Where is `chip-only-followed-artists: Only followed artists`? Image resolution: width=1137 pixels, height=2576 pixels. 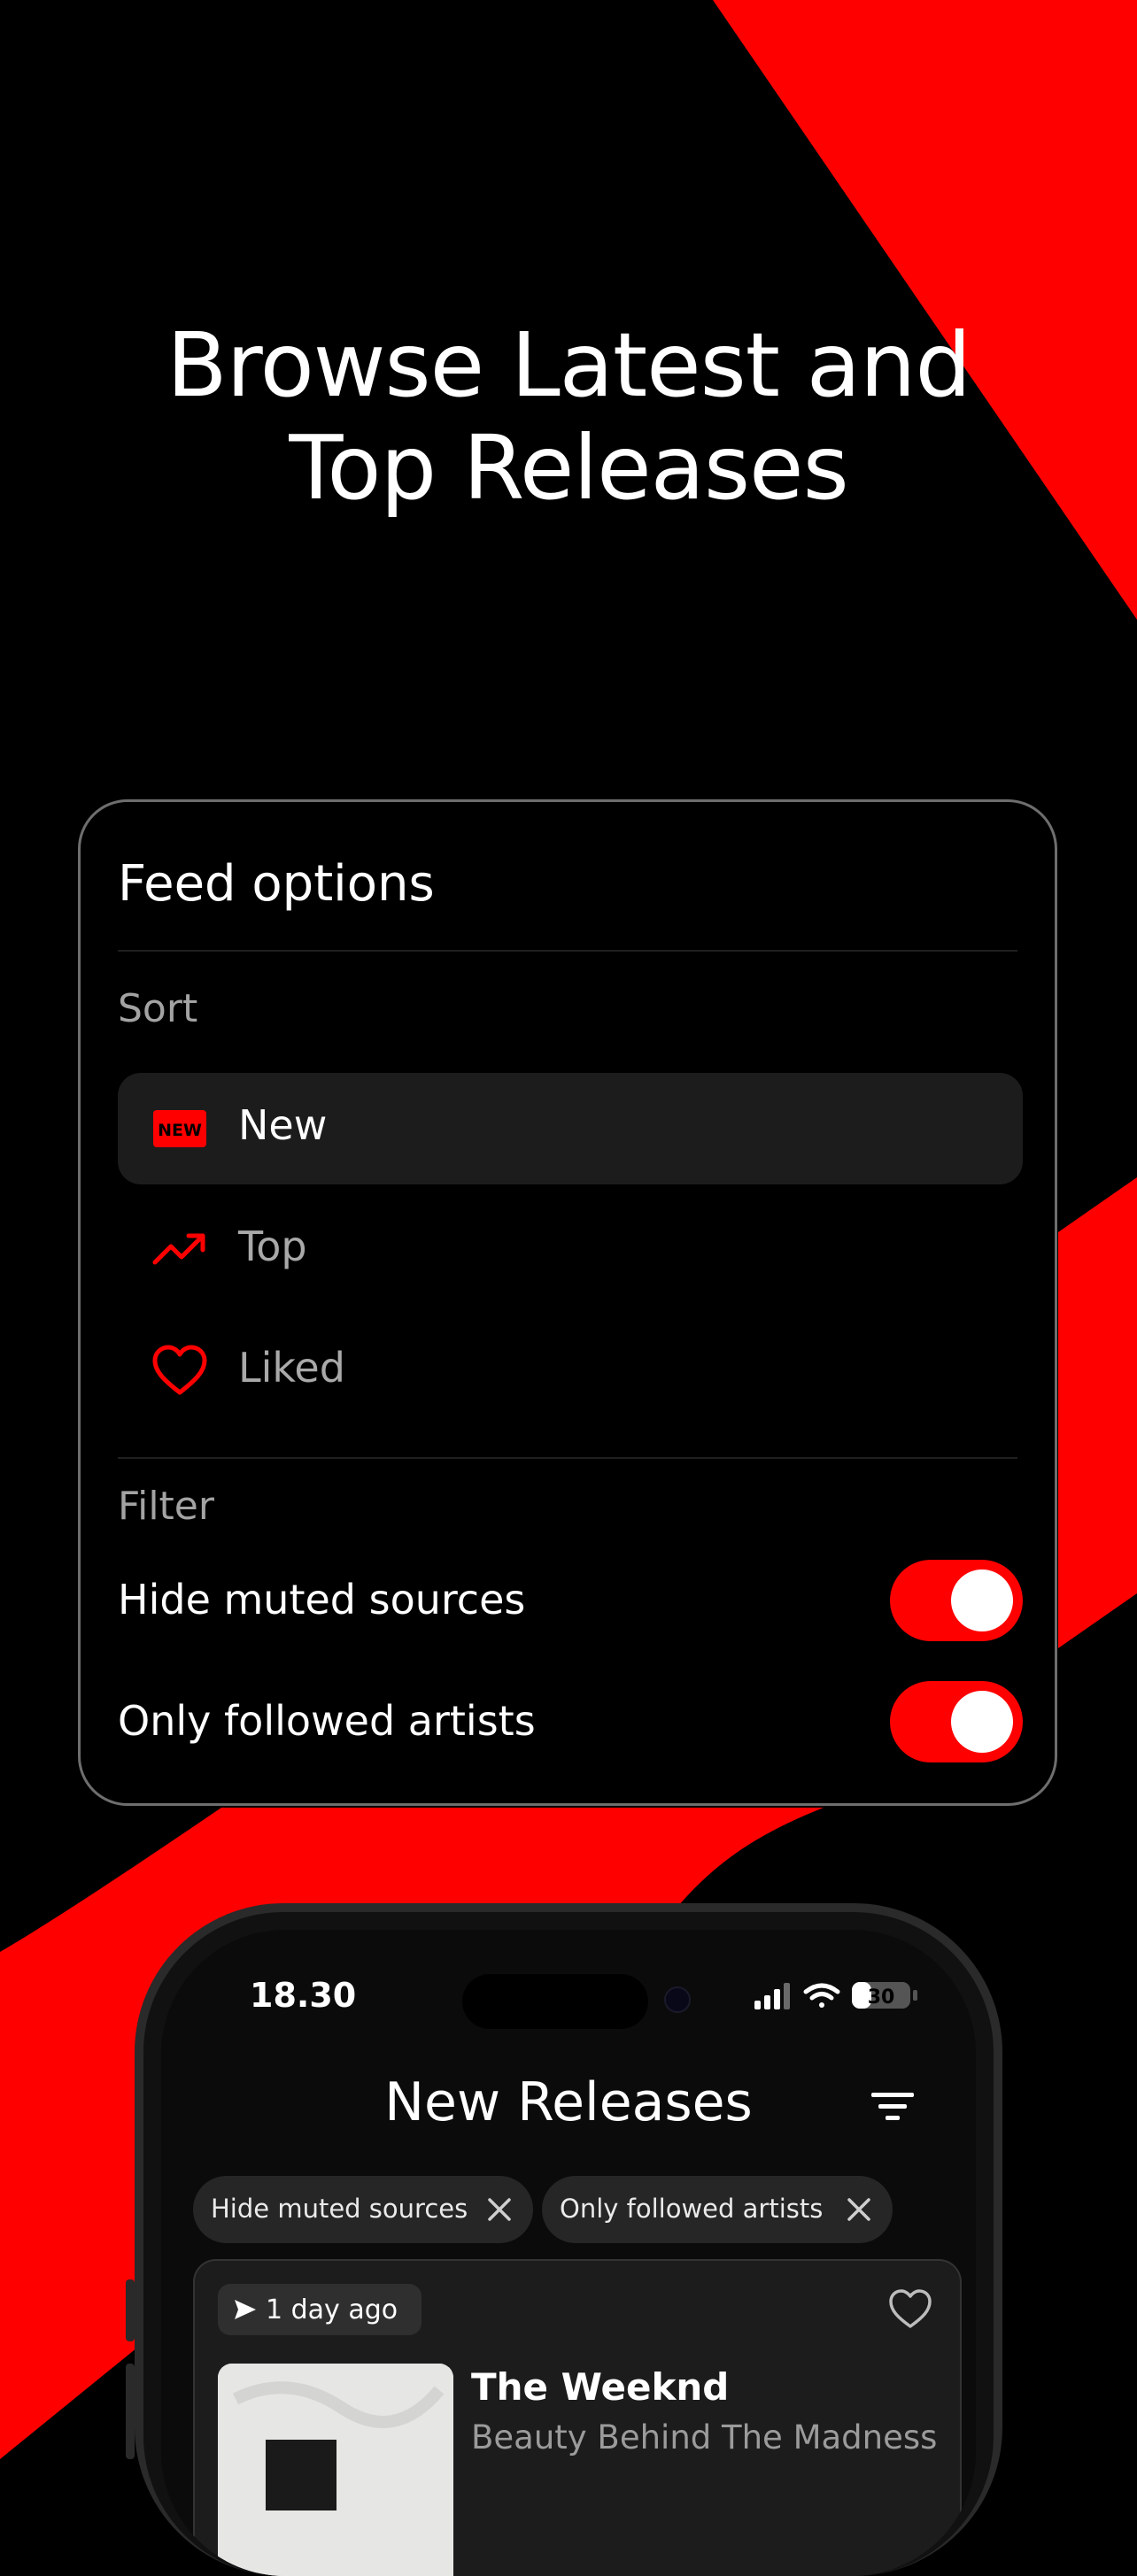 chip-only-followed-artists: Only followed artists is located at coordinates (717, 2209).